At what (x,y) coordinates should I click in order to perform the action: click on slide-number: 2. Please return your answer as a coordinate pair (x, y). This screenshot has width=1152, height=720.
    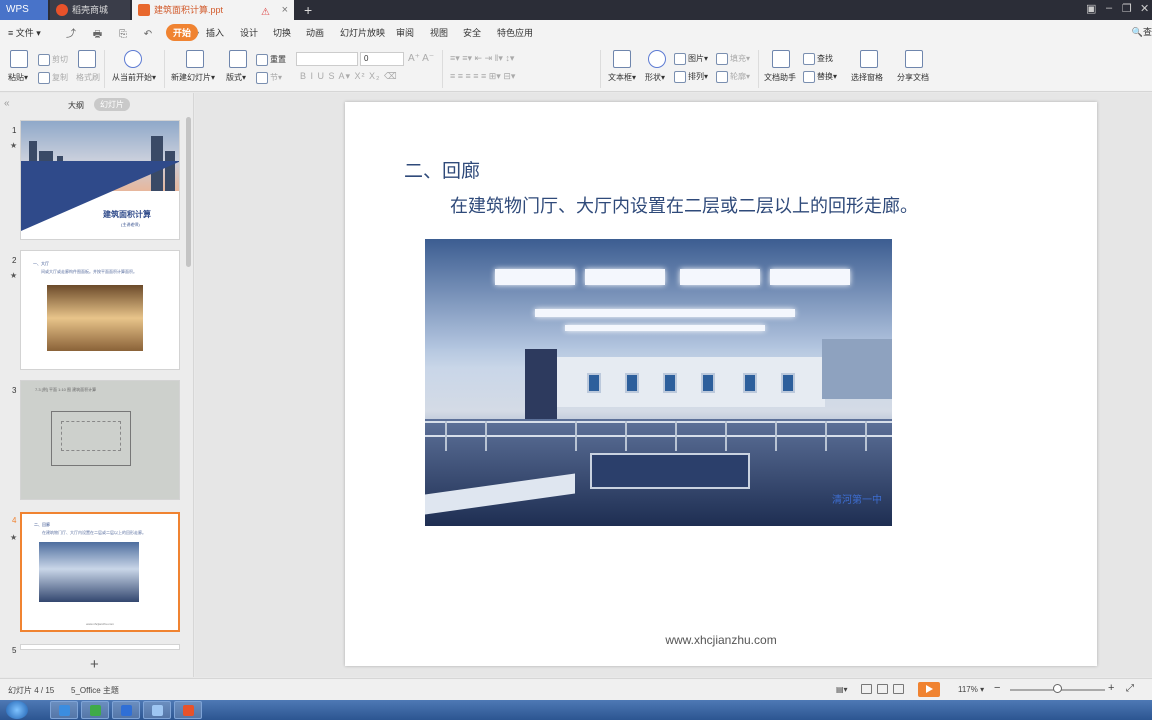
    Looking at the image, I should click on (14, 260).